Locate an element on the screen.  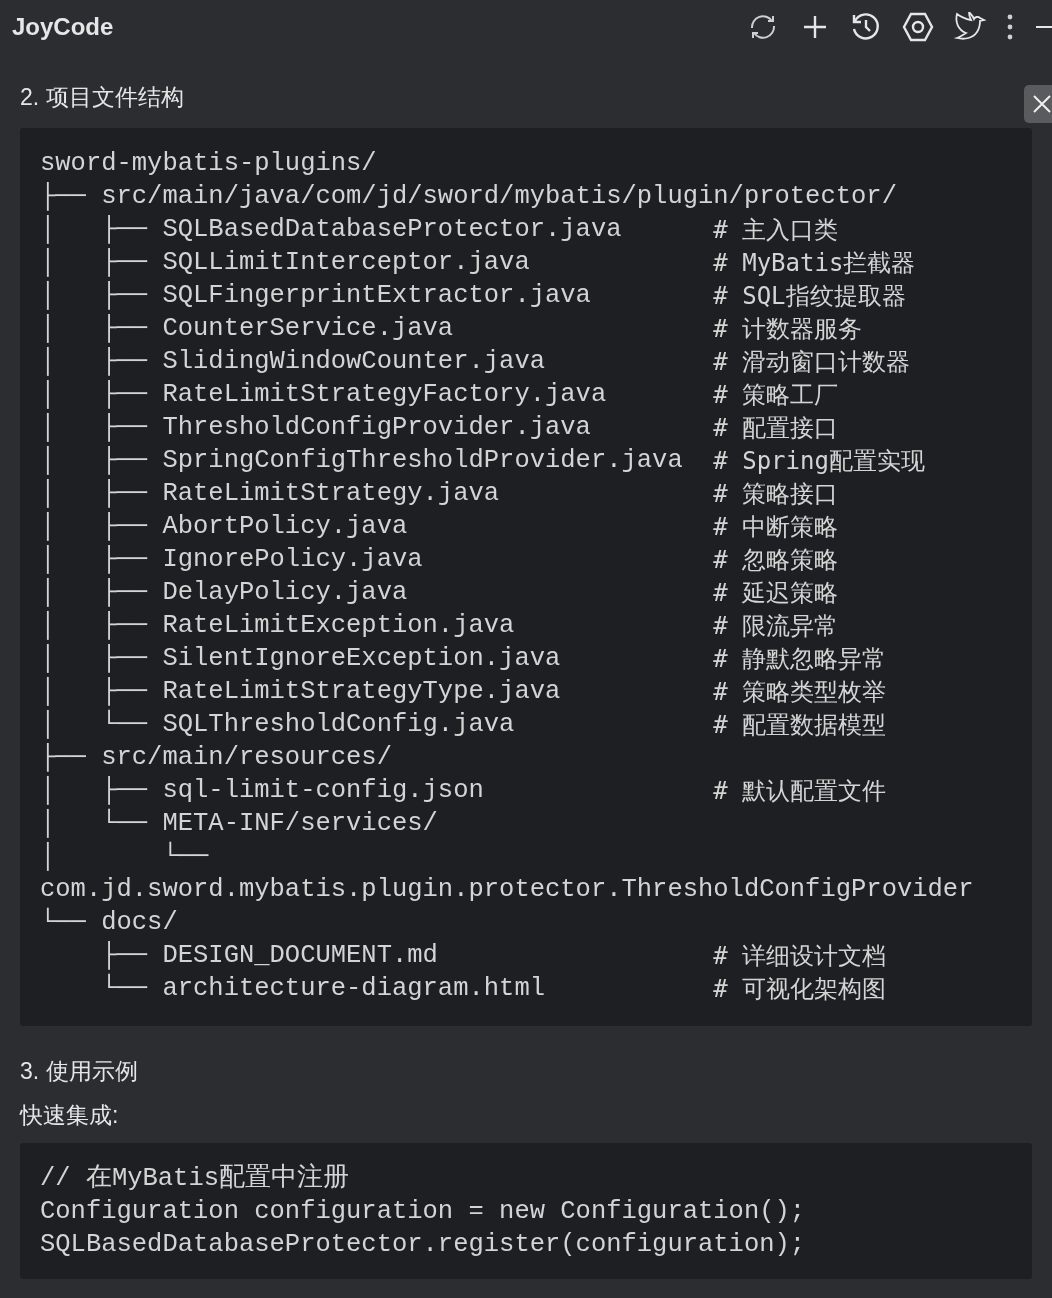
code-line: └── docs/ is located at coordinates (109, 922).